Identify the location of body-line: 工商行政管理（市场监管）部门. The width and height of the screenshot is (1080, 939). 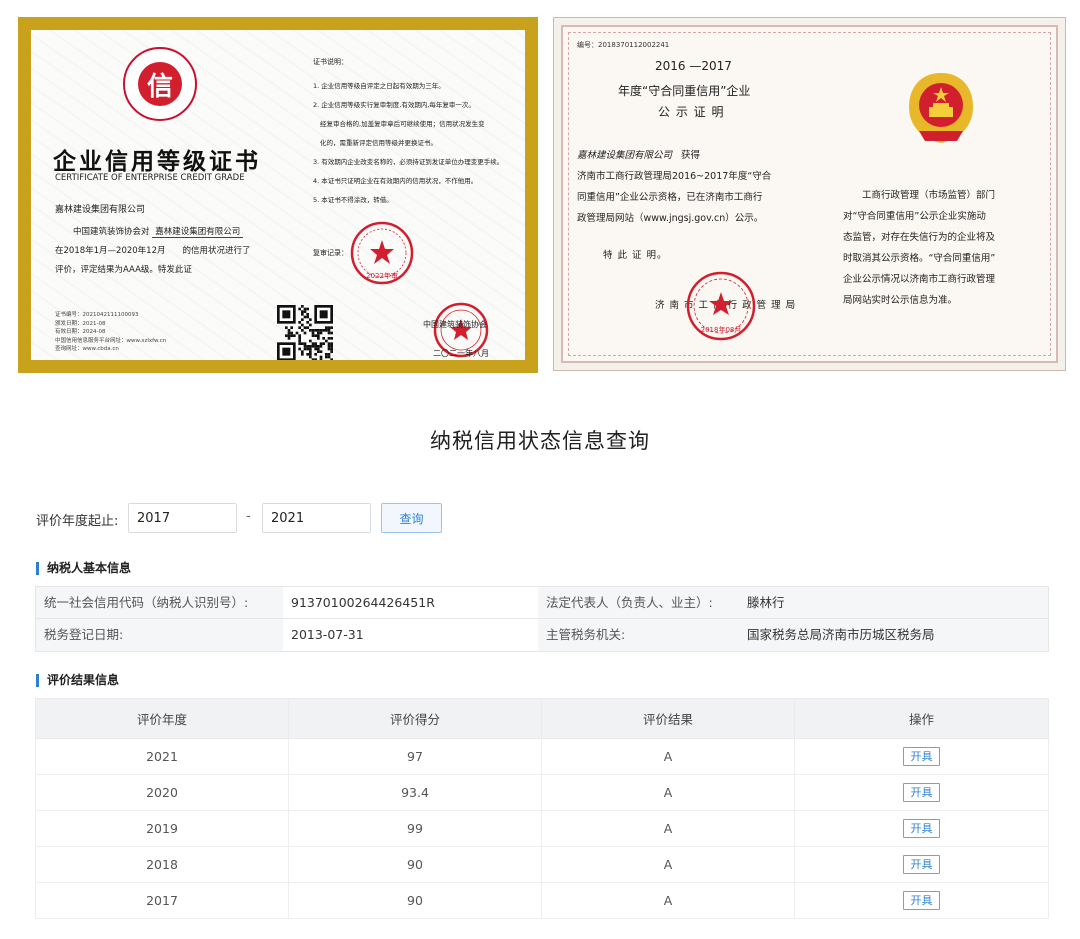
(919, 195).